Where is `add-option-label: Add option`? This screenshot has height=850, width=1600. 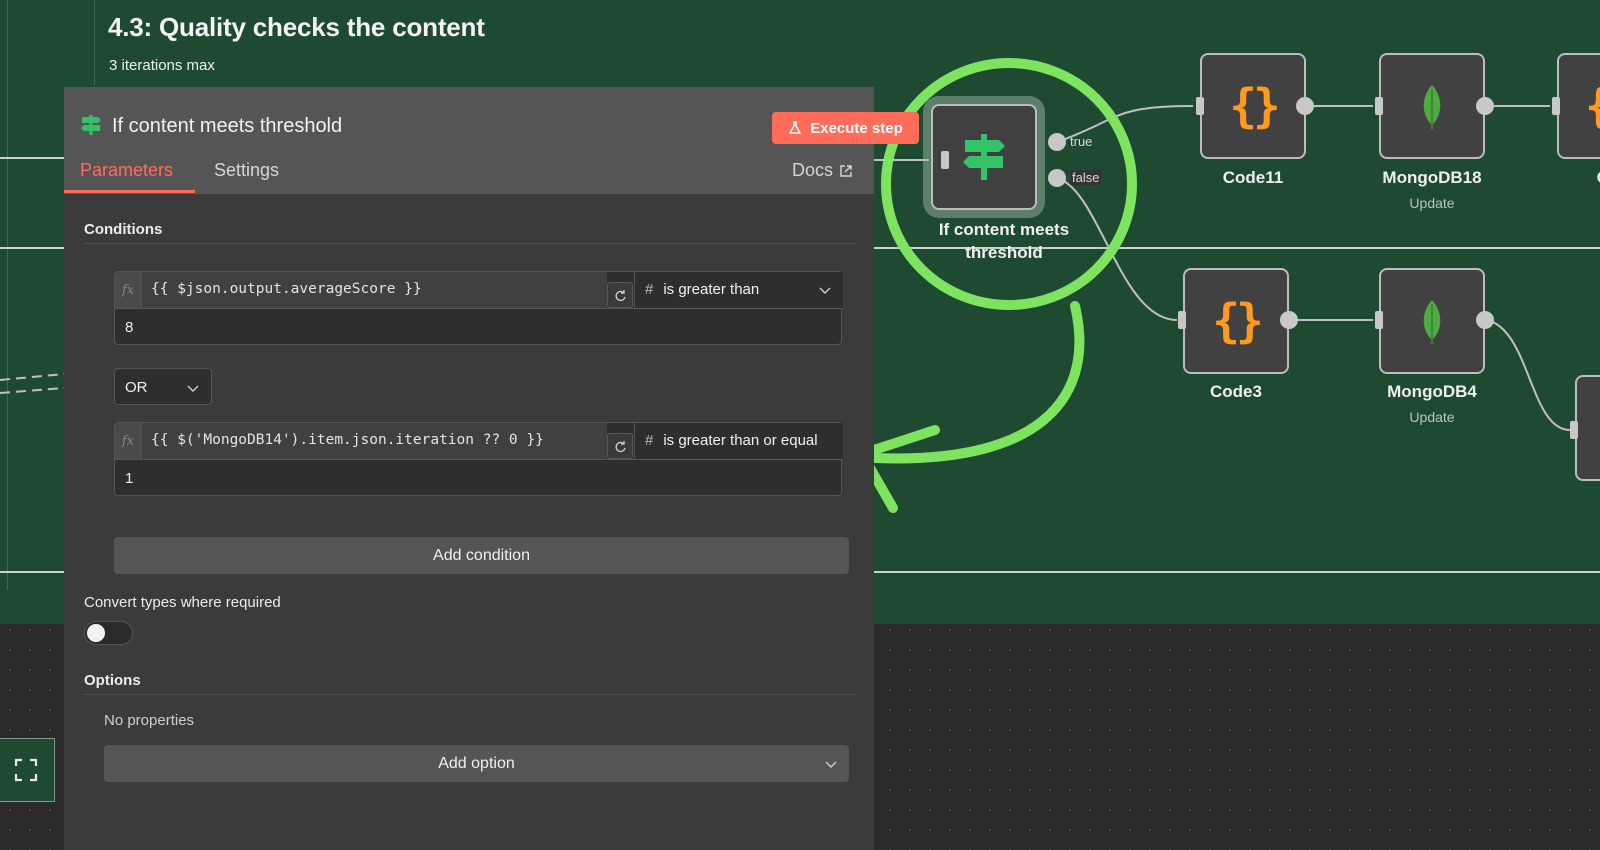 add-option-label: Add option is located at coordinates (476, 763).